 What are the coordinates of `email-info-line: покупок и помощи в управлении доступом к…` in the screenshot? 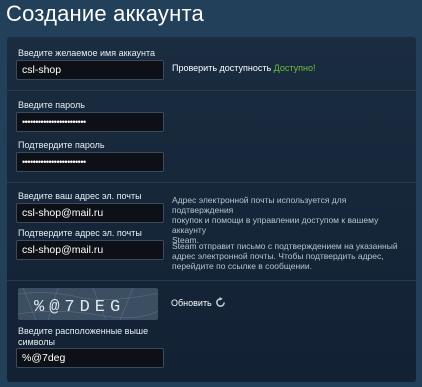 It's located at (275, 225).